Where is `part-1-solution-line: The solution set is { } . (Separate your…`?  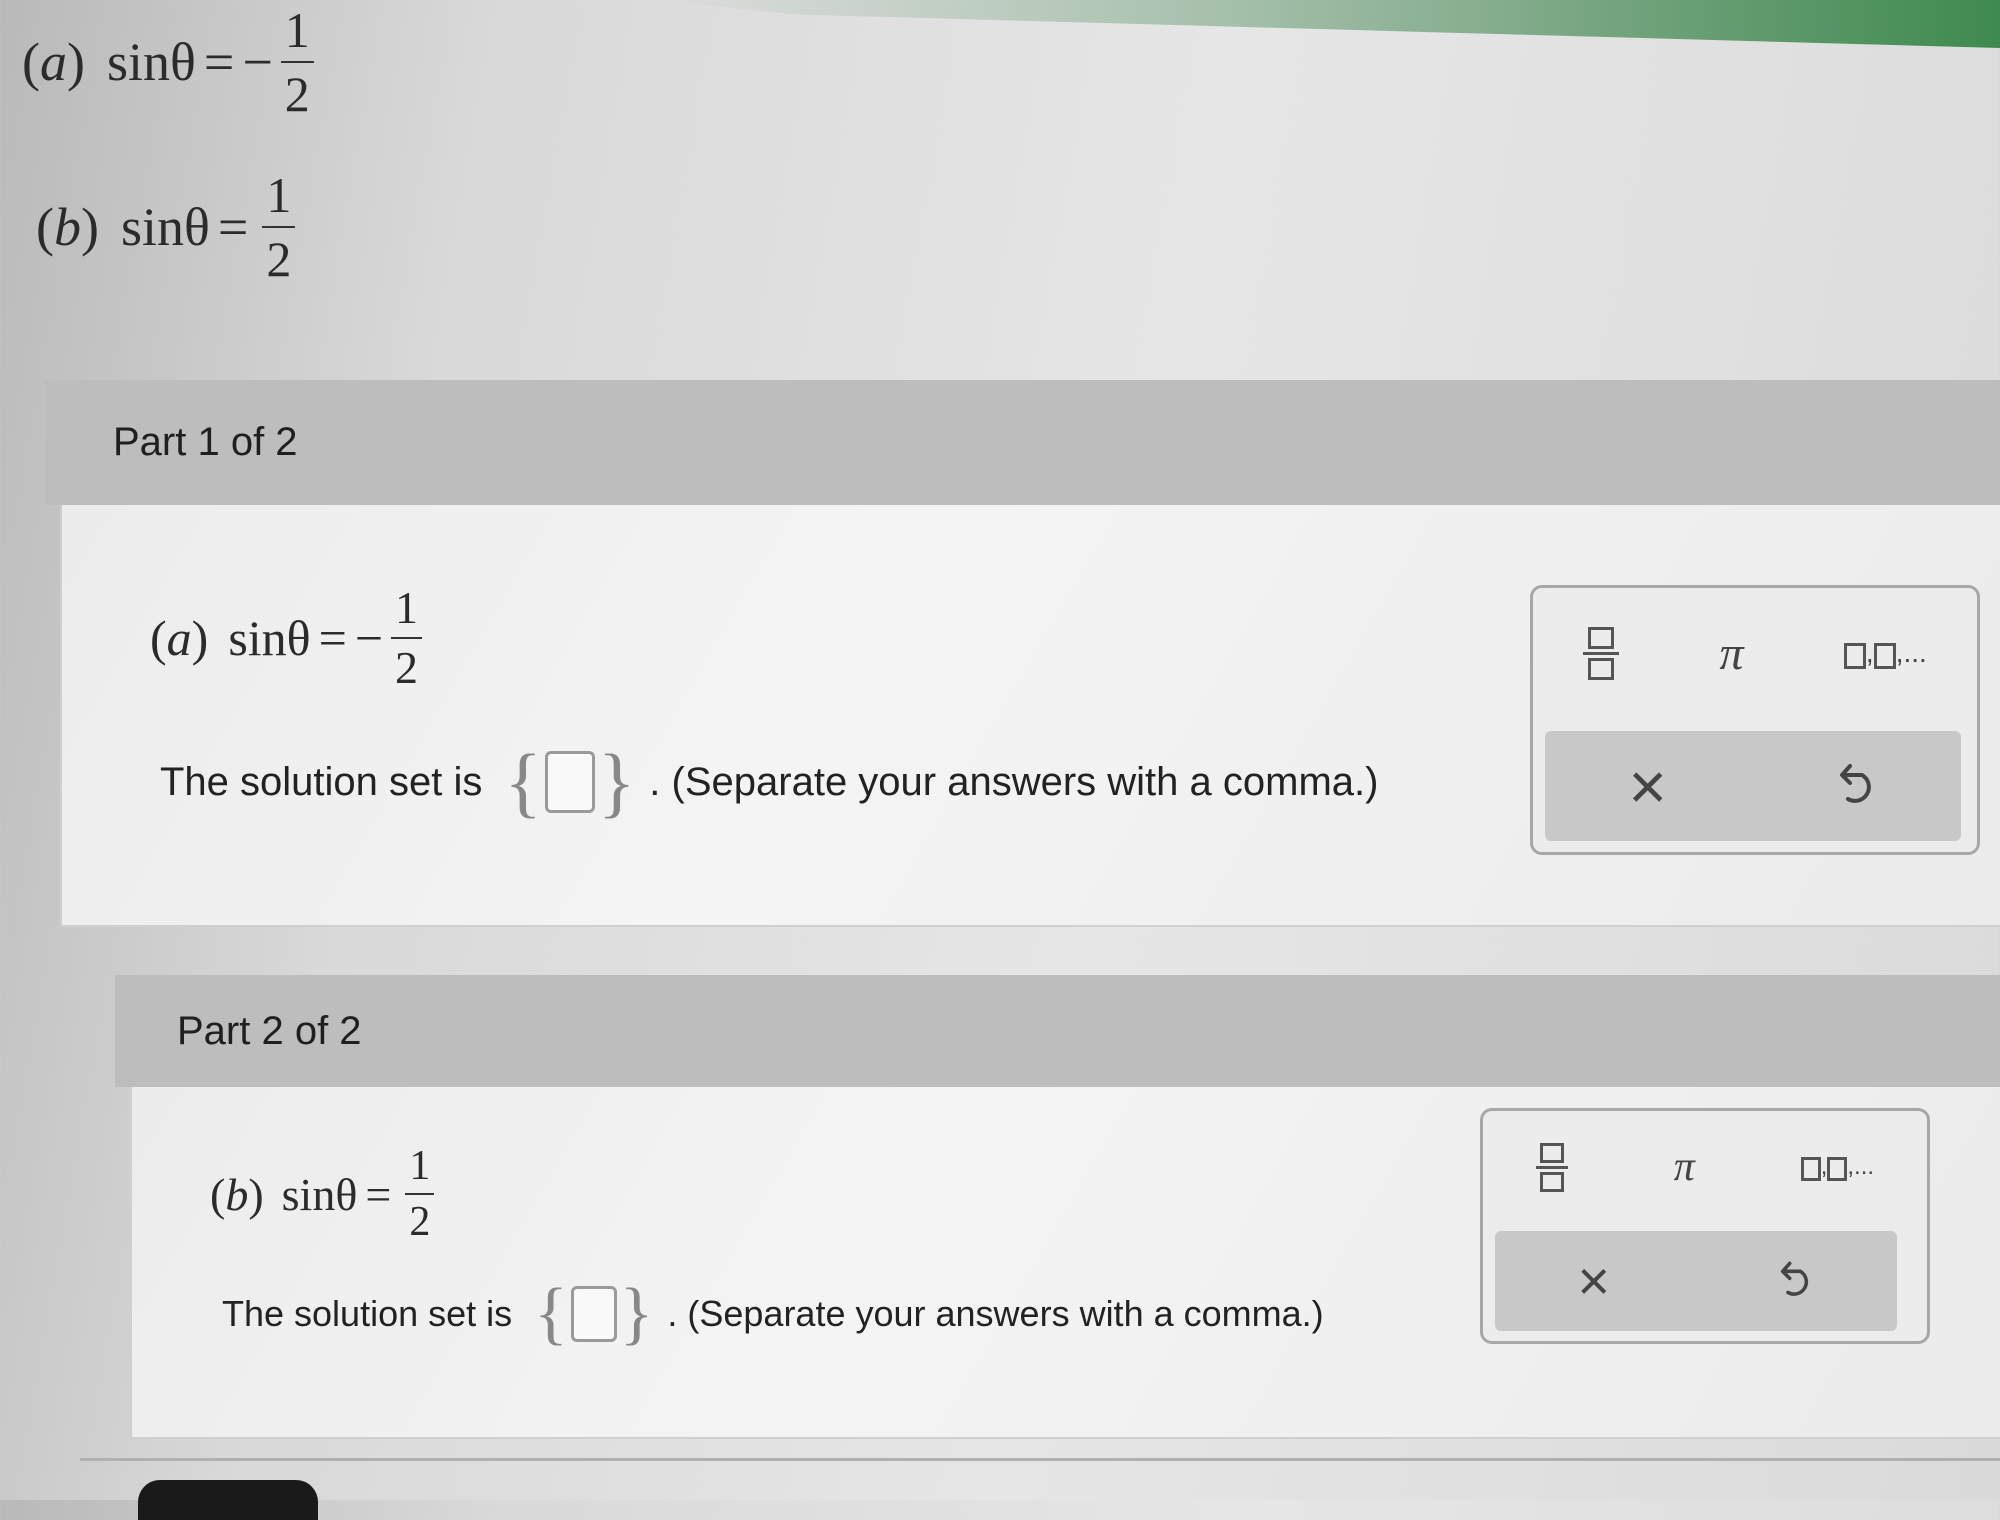
part-1-solution-line: The solution set is { } . (Separate your… is located at coordinates (769, 782).